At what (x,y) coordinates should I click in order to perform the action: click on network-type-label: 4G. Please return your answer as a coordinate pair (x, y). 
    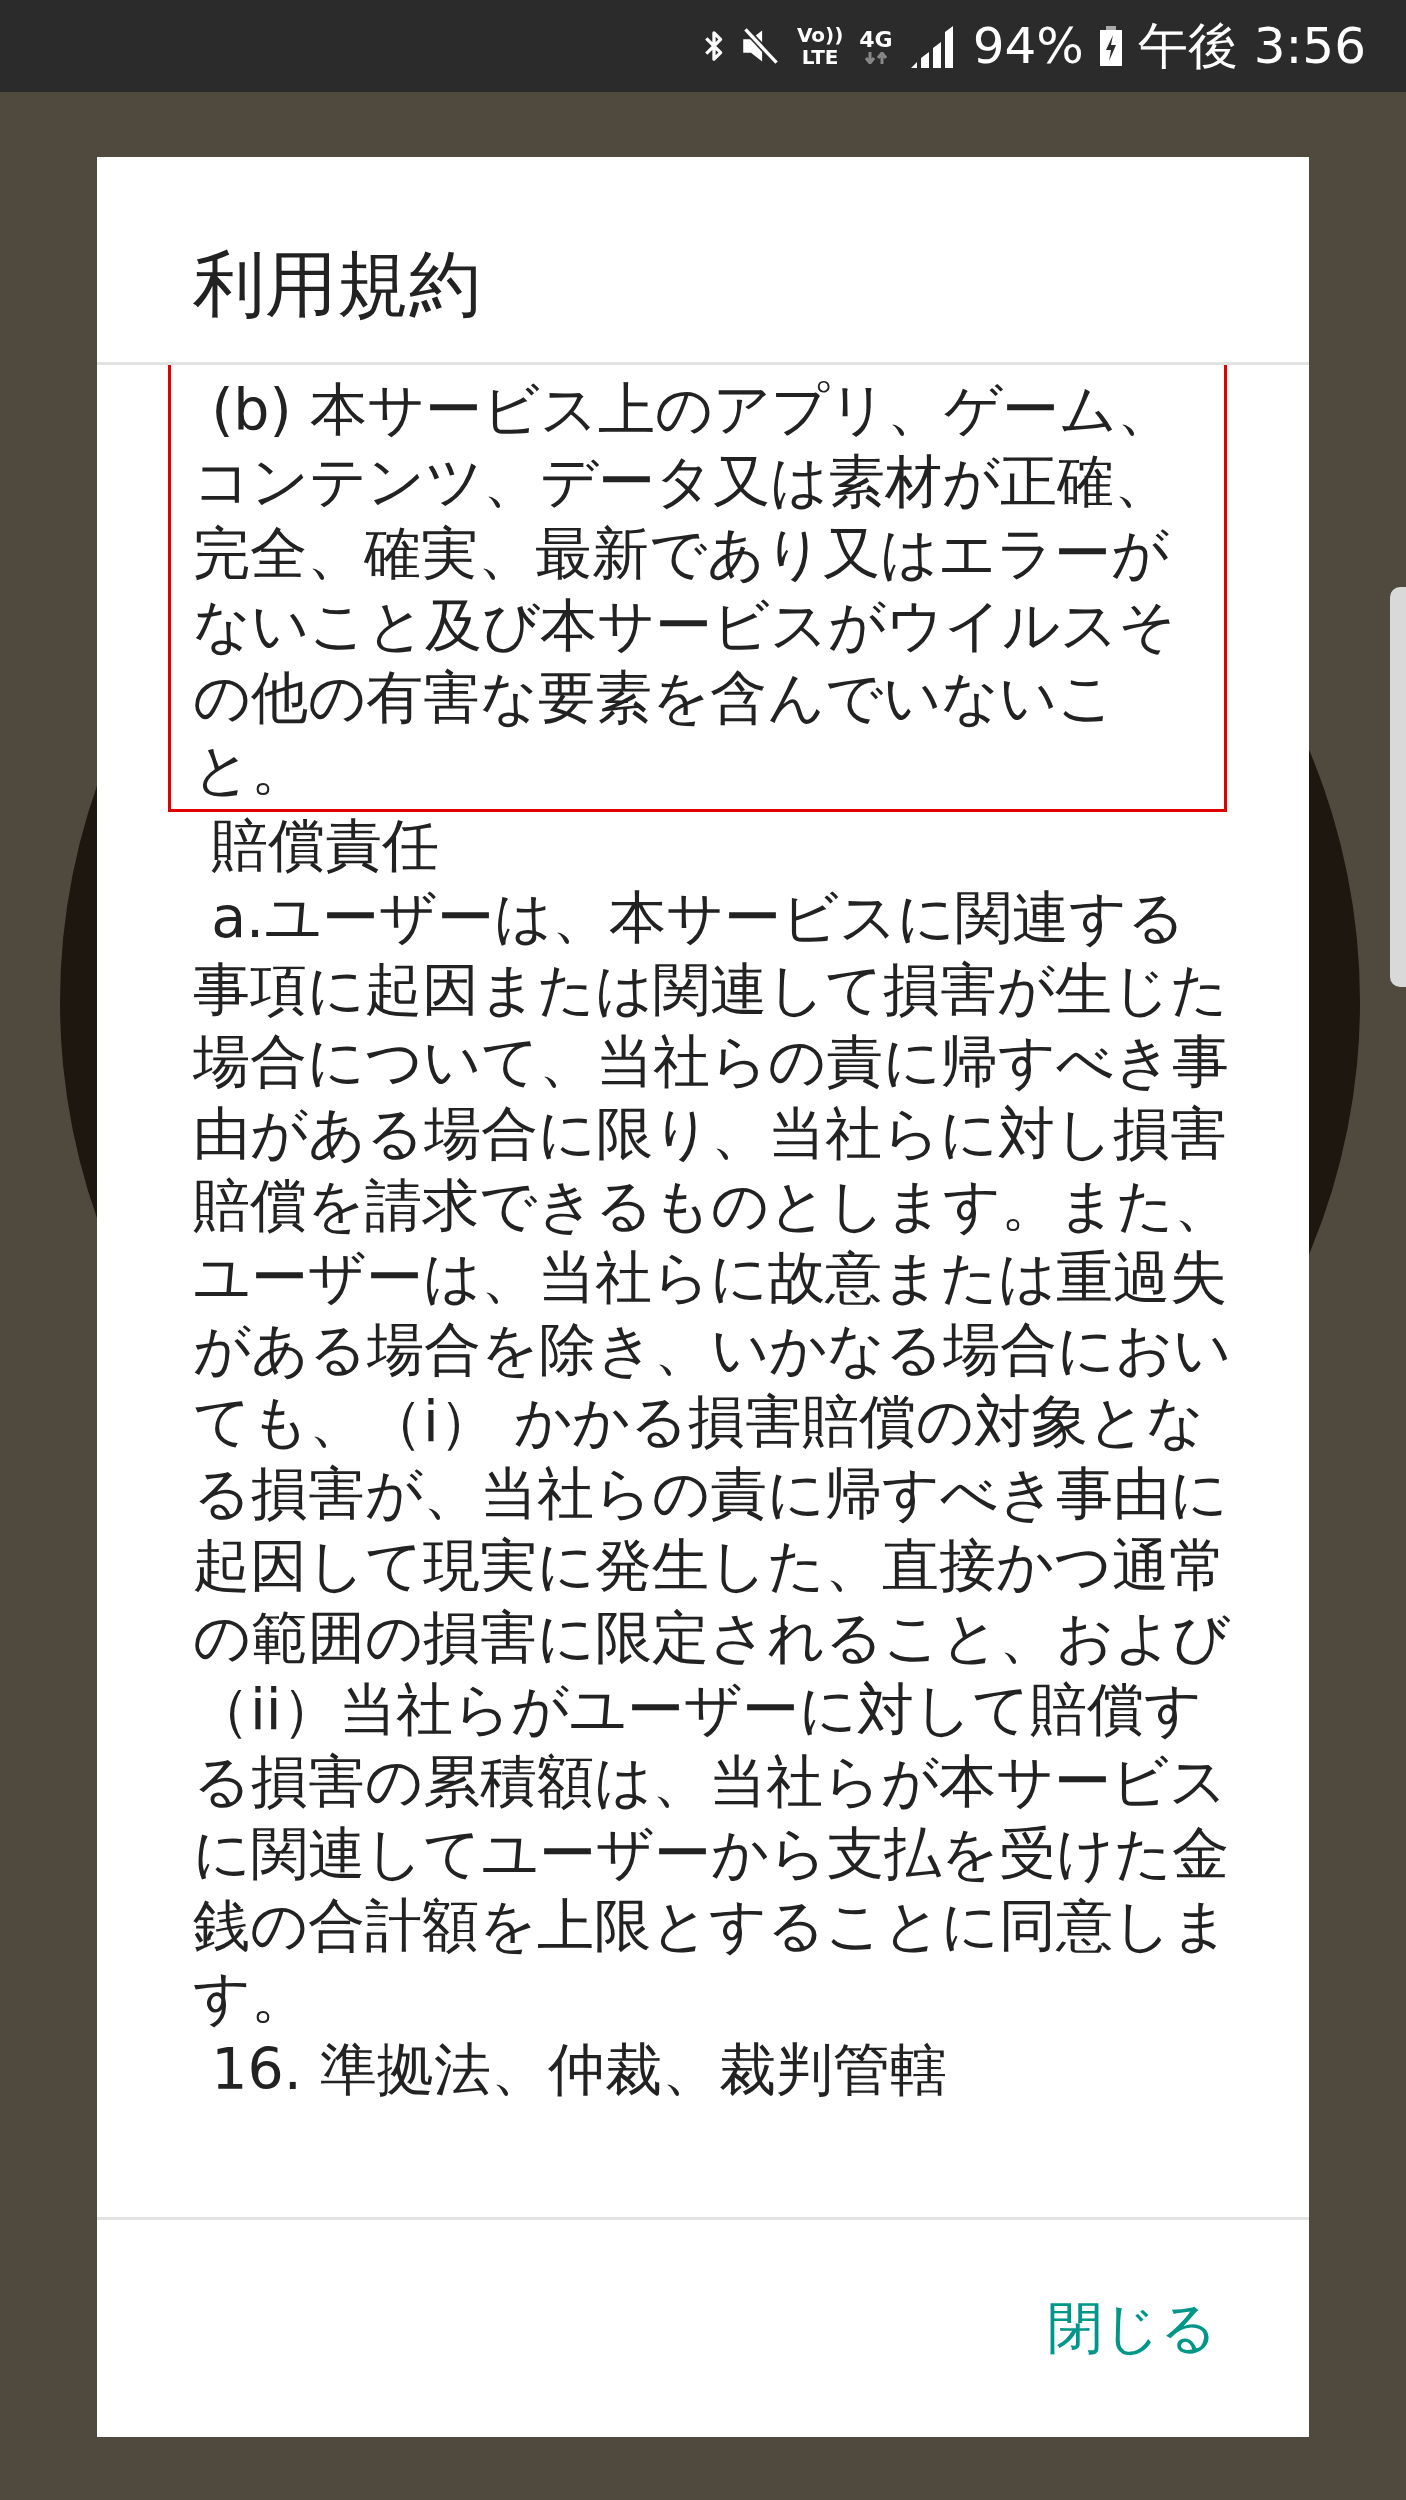
    Looking at the image, I should click on (876, 40).